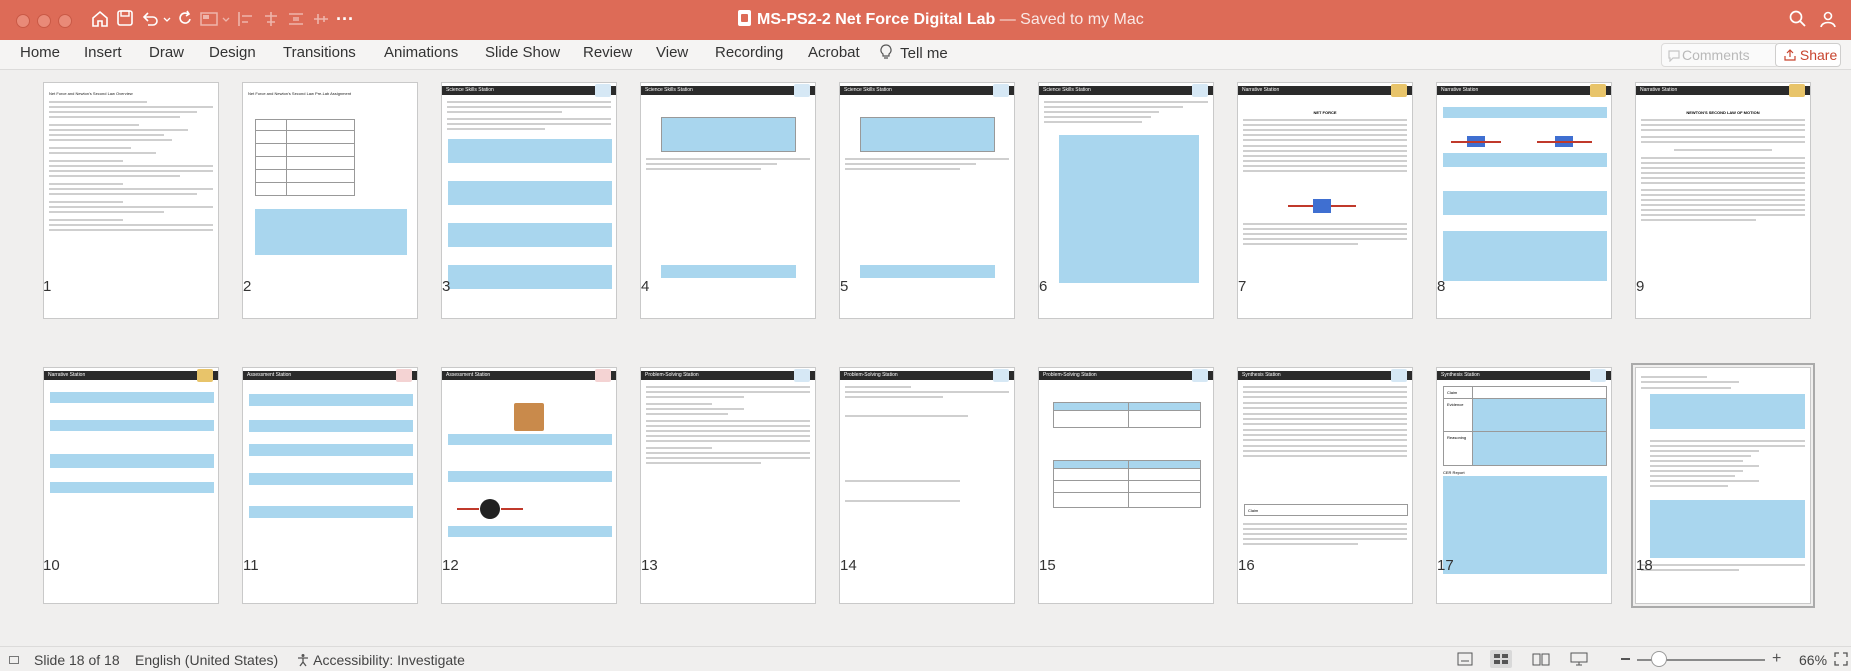 The width and height of the screenshot is (1851, 671). What do you see at coordinates (380, 660) in the screenshot?
I see `accessibility-status: Accessibility: Investigate` at bounding box center [380, 660].